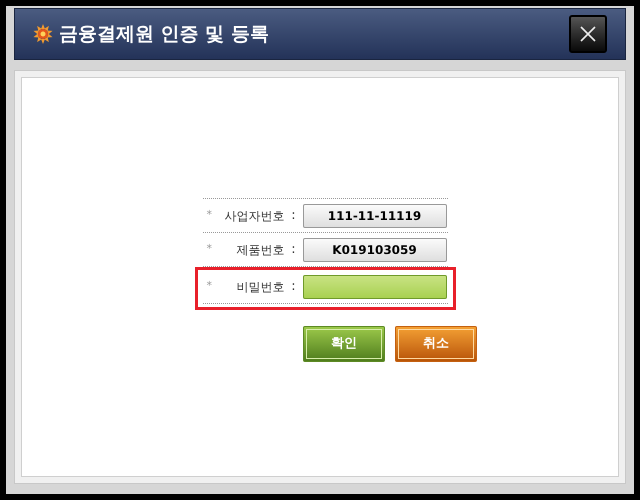  I want to click on cancel-button: 취소, so click(436, 344).